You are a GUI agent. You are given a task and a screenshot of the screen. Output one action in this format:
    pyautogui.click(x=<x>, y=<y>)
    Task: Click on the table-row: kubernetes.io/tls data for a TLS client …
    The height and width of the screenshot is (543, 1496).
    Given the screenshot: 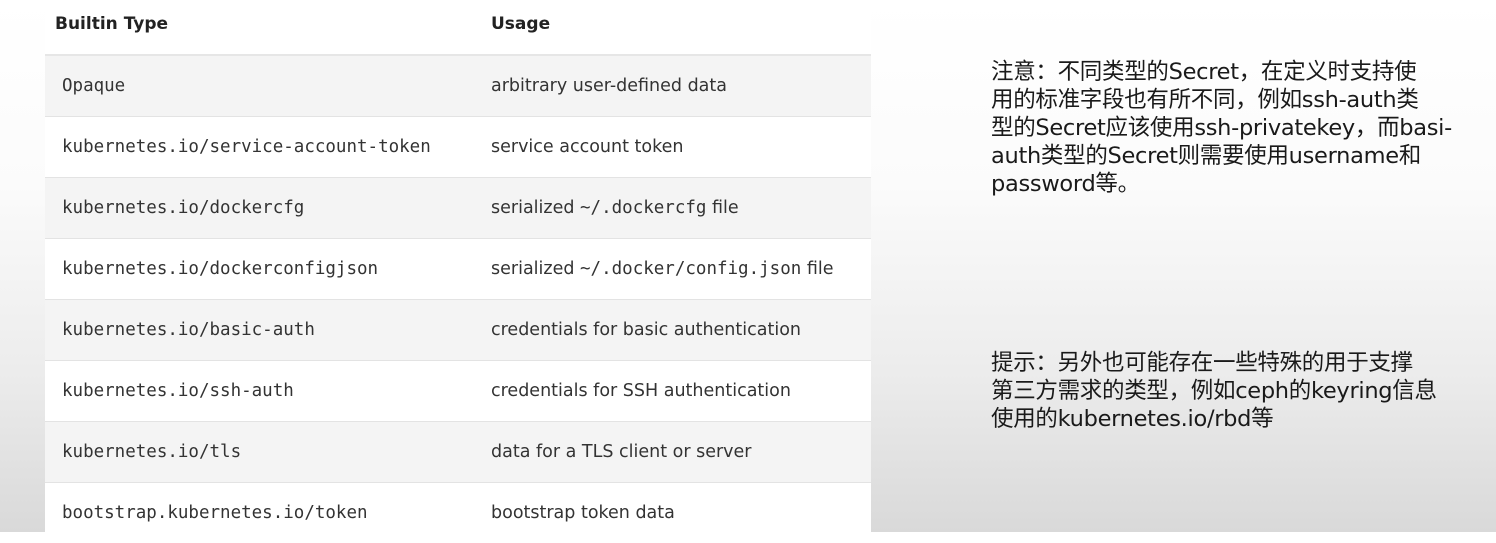 What is the action you would take?
    pyautogui.click(x=458, y=452)
    